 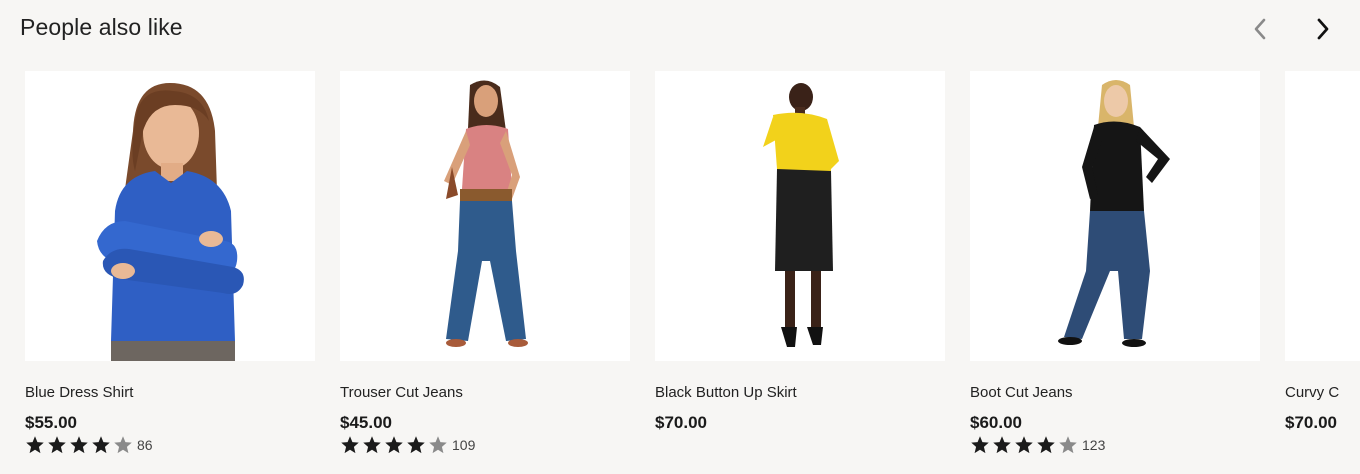 I want to click on review-count: 123, so click(x=1093, y=445).